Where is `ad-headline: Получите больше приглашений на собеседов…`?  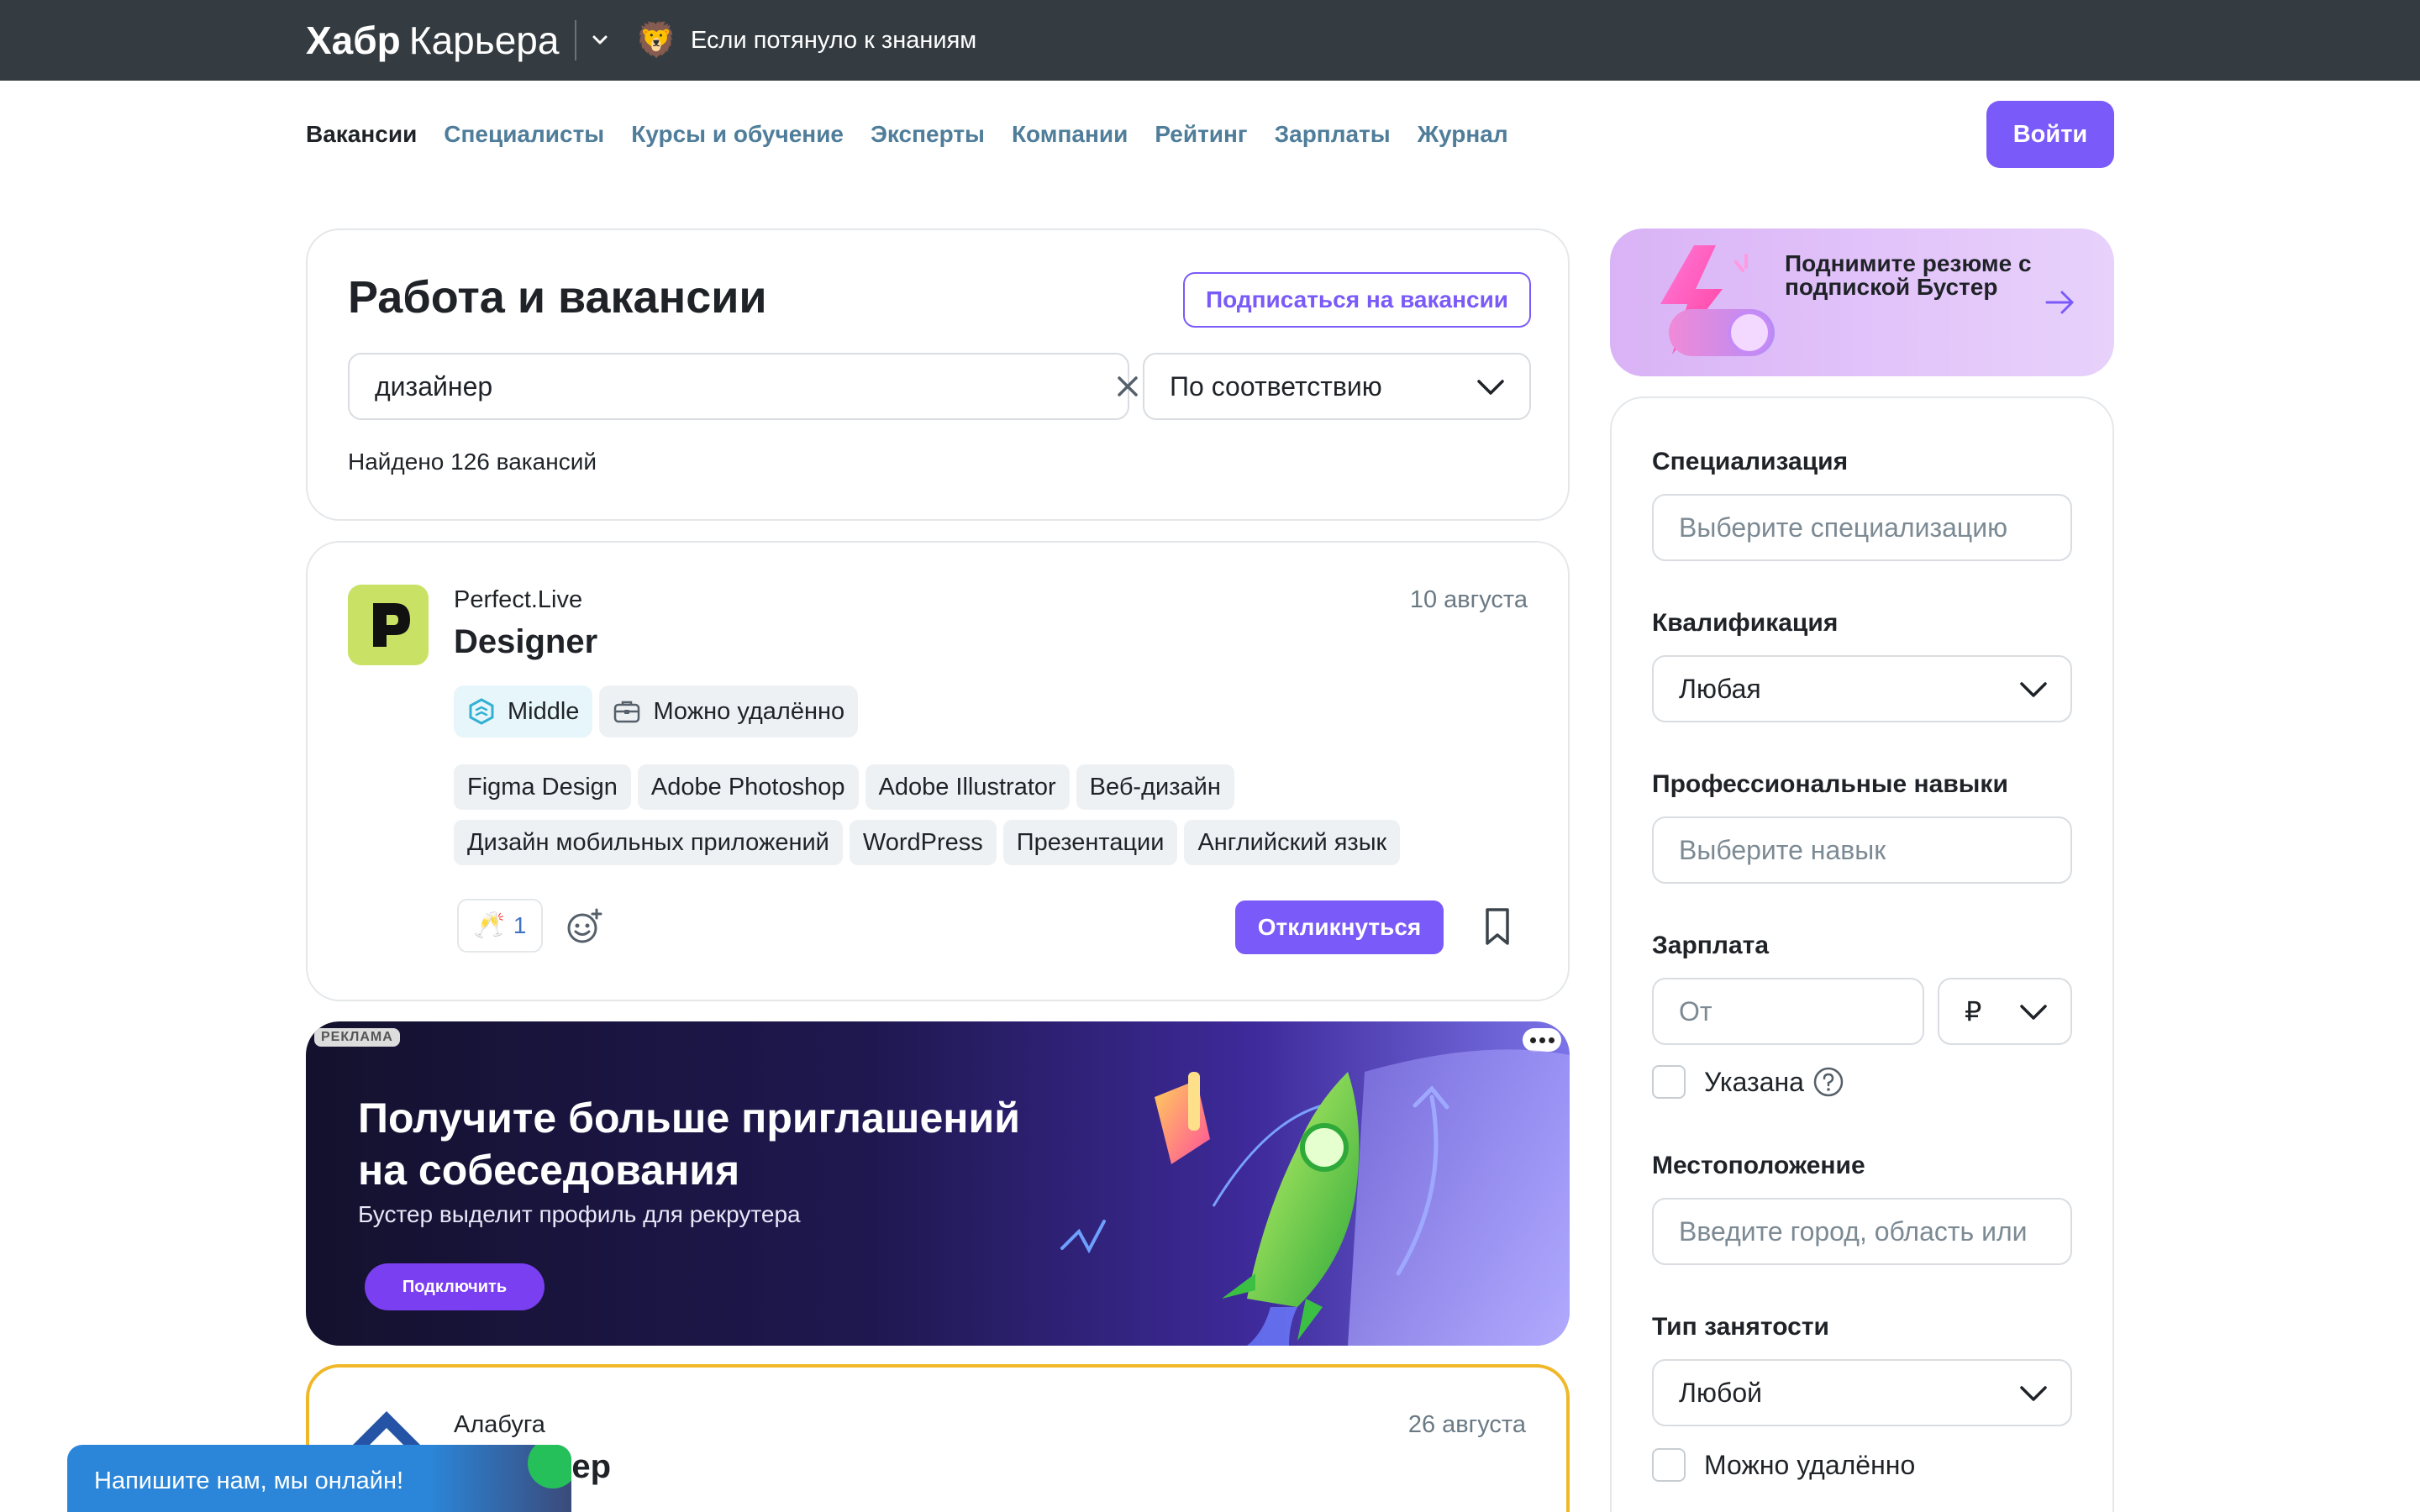 ad-headline: Получите больше приглашений на собеседов… is located at coordinates (689, 1144).